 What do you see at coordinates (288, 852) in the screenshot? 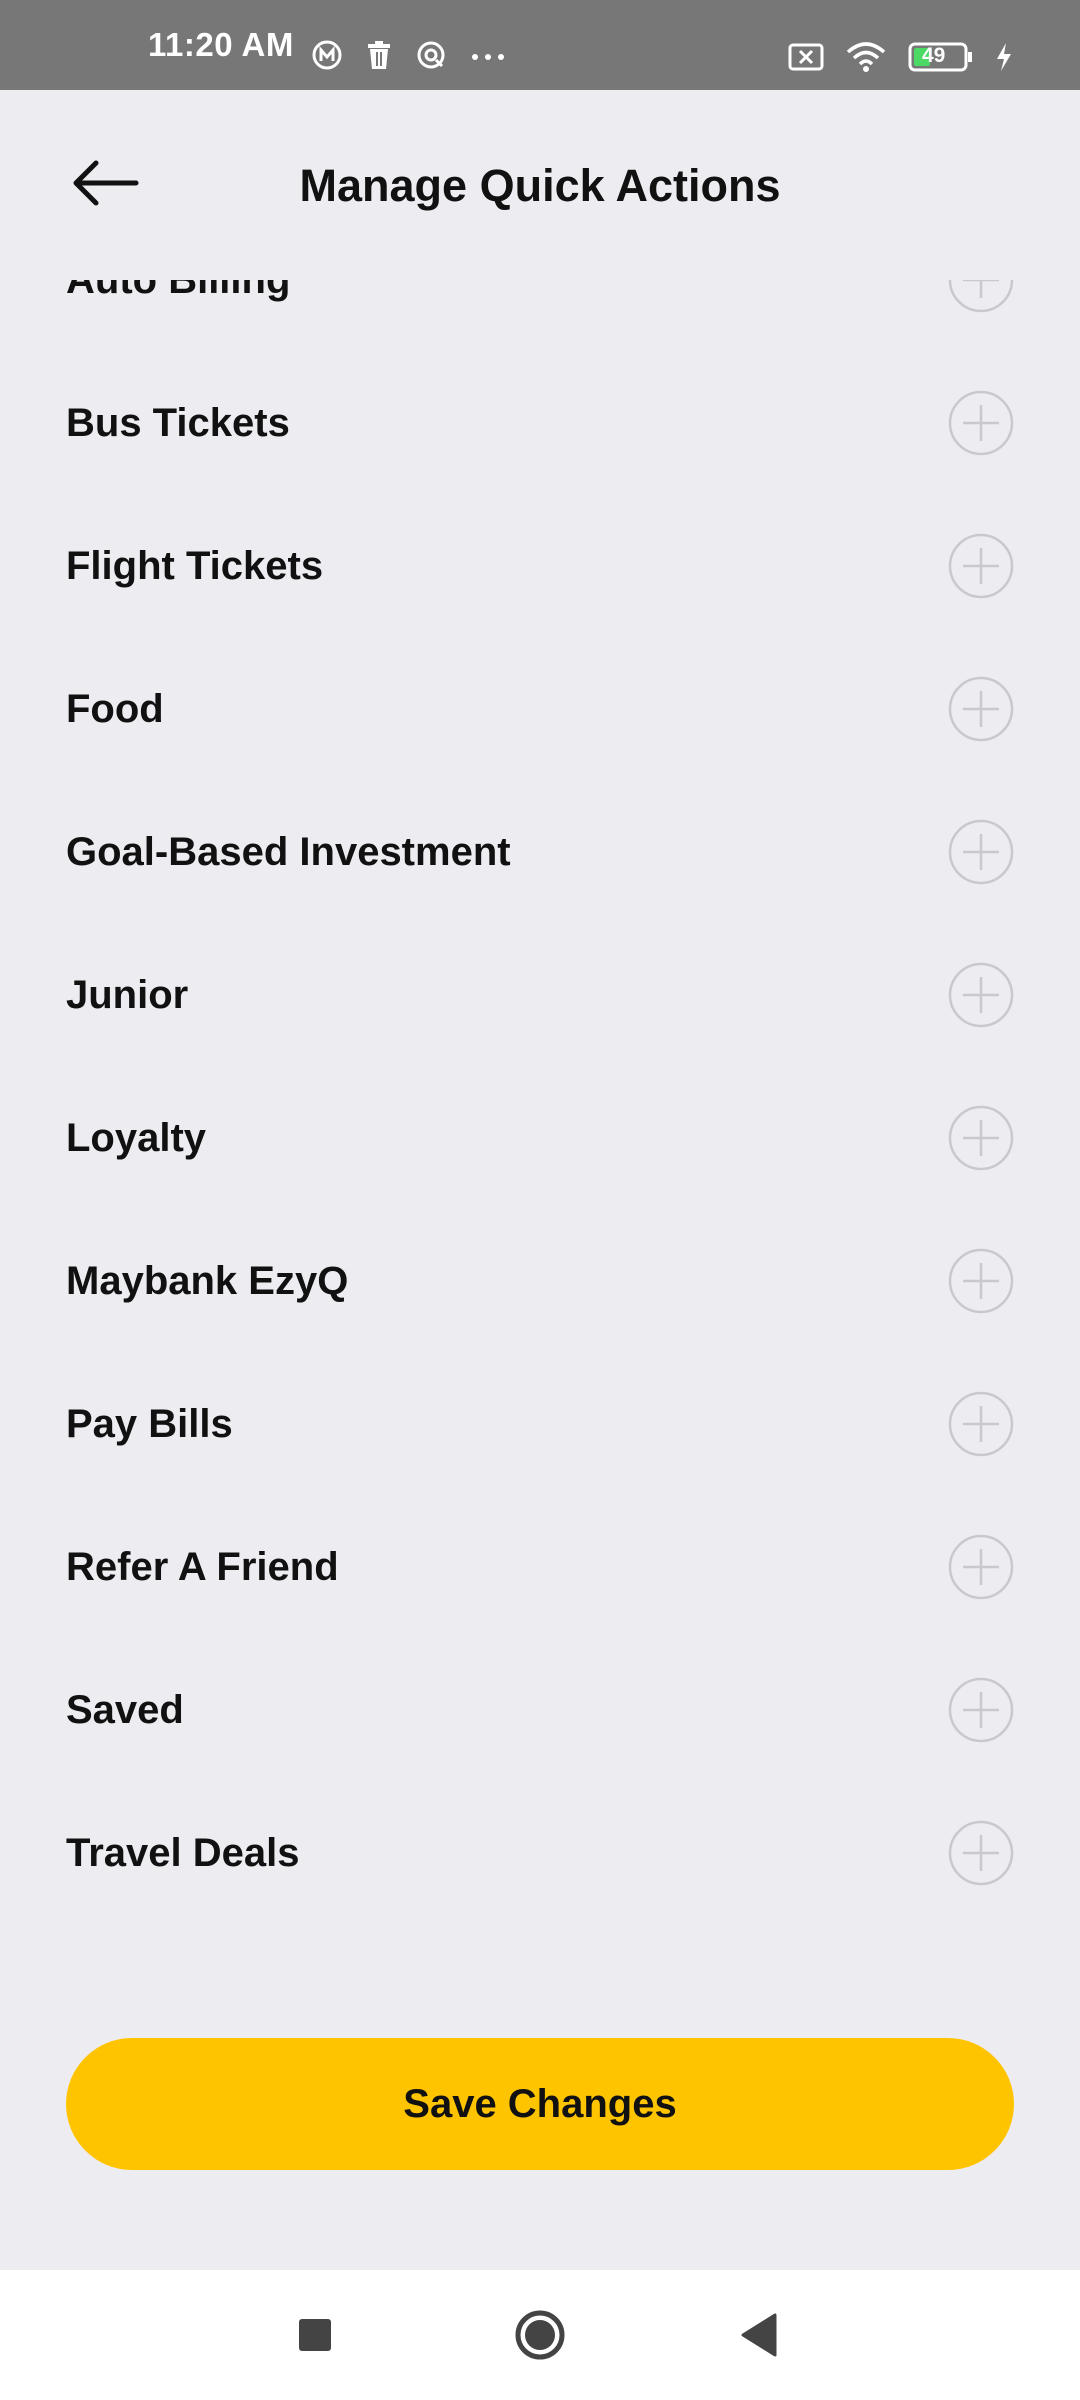
I see `quick-action-label: Goal-Based Investment` at bounding box center [288, 852].